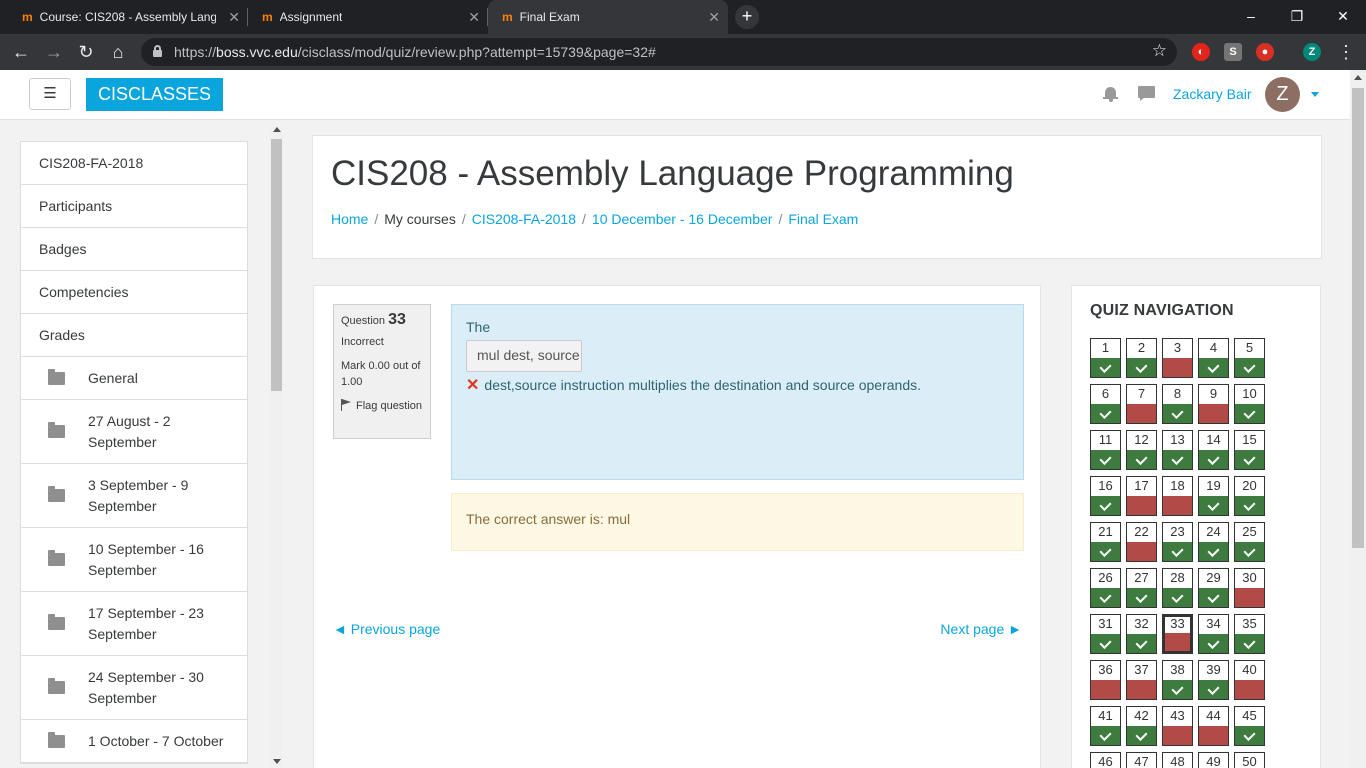  What do you see at coordinates (1212, 94) in the screenshot?
I see `user-name: Zackary Bair` at bounding box center [1212, 94].